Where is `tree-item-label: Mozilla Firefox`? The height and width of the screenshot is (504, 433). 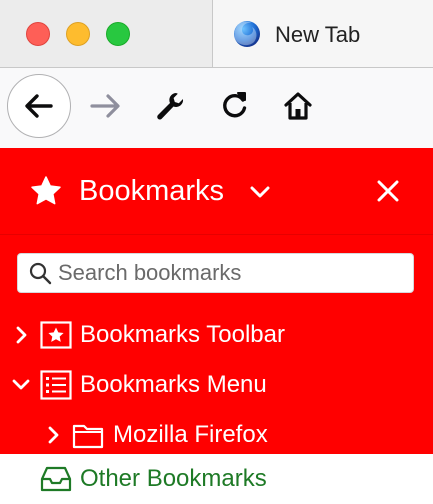 tree-item-label: Mozilla Firefox is located at coordinates (190, 434).